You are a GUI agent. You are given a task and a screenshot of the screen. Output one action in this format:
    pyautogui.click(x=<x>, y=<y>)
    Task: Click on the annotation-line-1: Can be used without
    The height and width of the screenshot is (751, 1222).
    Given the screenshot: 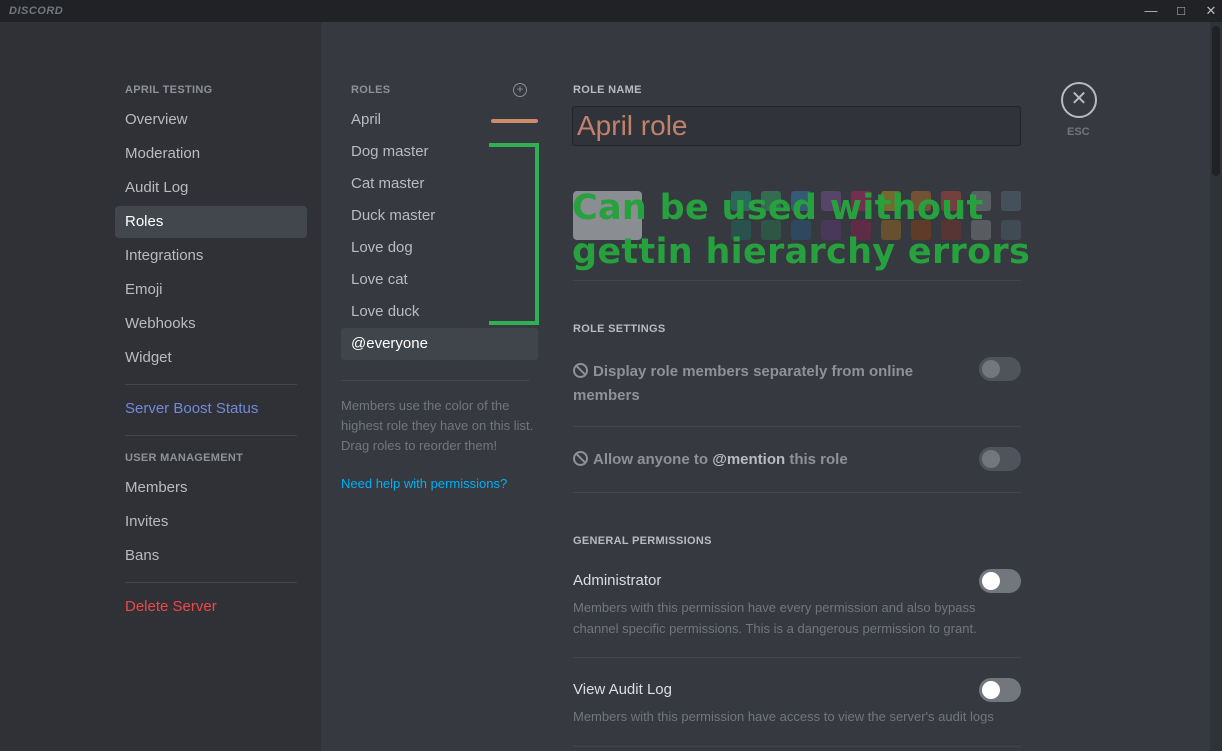 What is the action you would take?
    pyautogui.click(x=778, y=208)
    